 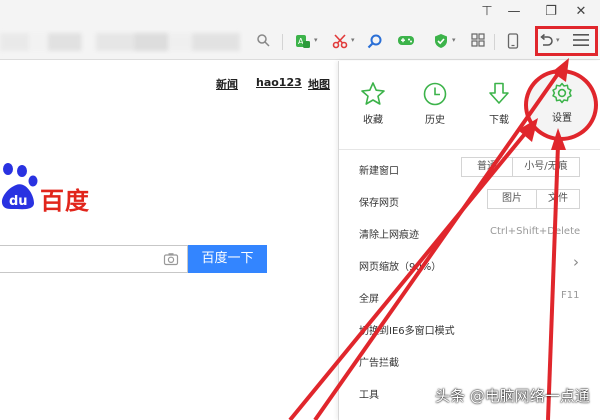 I want to click on shortcut-label: Ctrl+Shift+Delete, so click(x=535, y=231).